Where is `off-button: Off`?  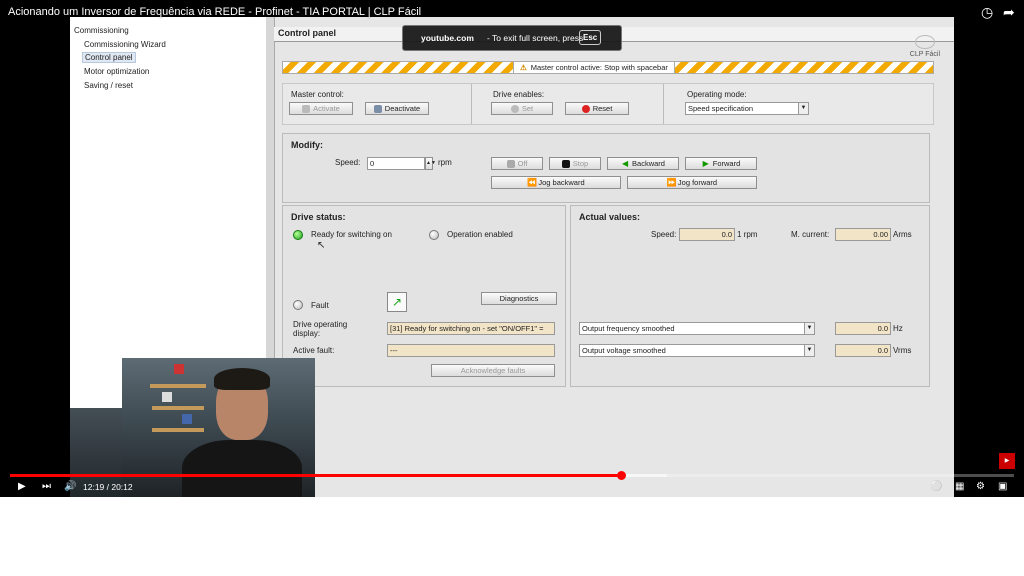 off-button: Off is located at coordinates (517, 163).